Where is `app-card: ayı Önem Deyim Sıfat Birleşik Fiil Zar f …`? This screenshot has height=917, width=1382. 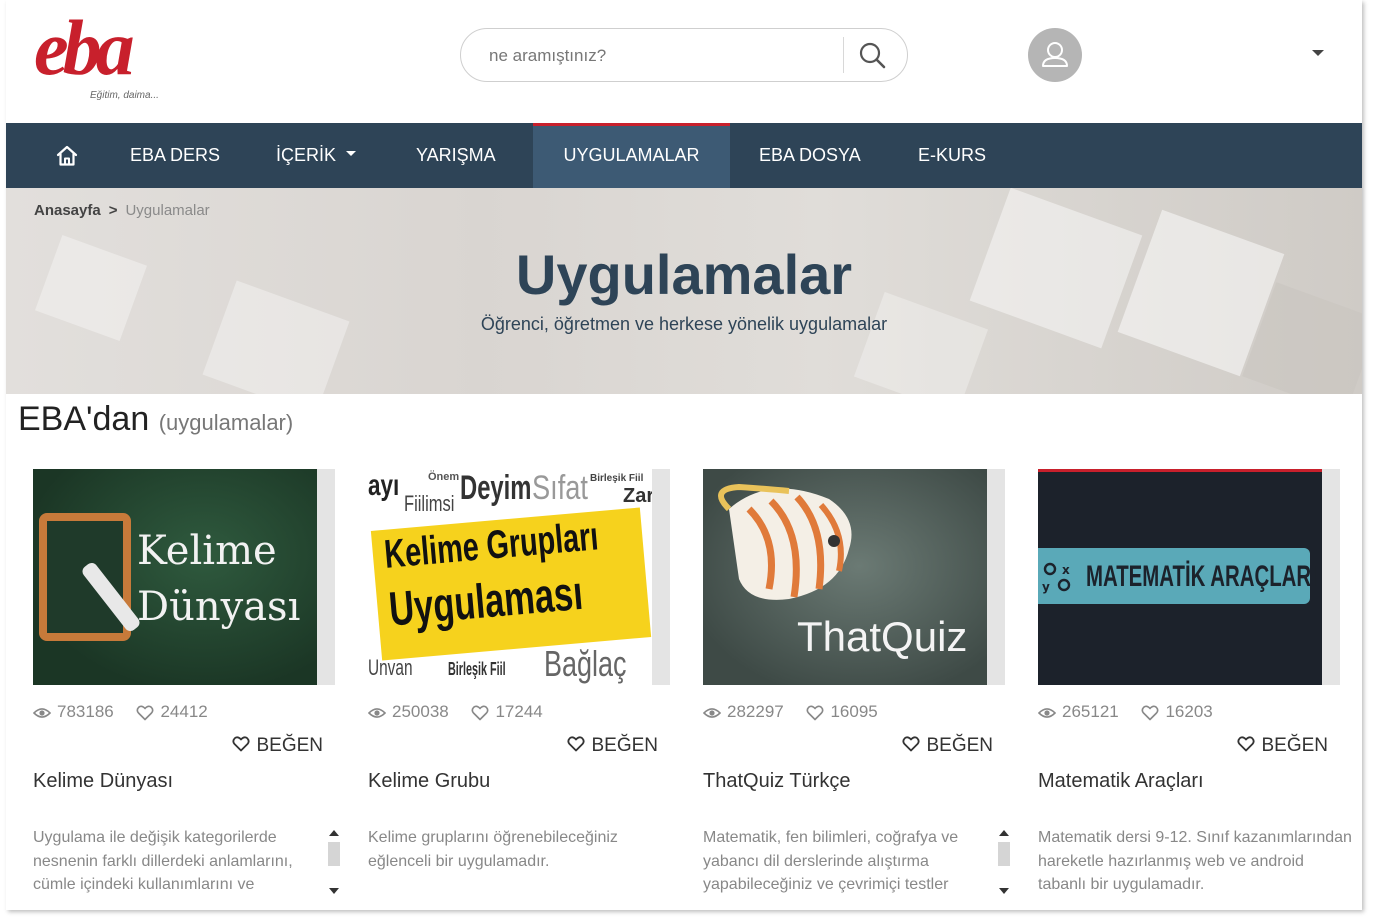
app-card: ayı Önem Deyim Sıfat Birleşik Fiil Zar f … is located at coordinates (518, 689).